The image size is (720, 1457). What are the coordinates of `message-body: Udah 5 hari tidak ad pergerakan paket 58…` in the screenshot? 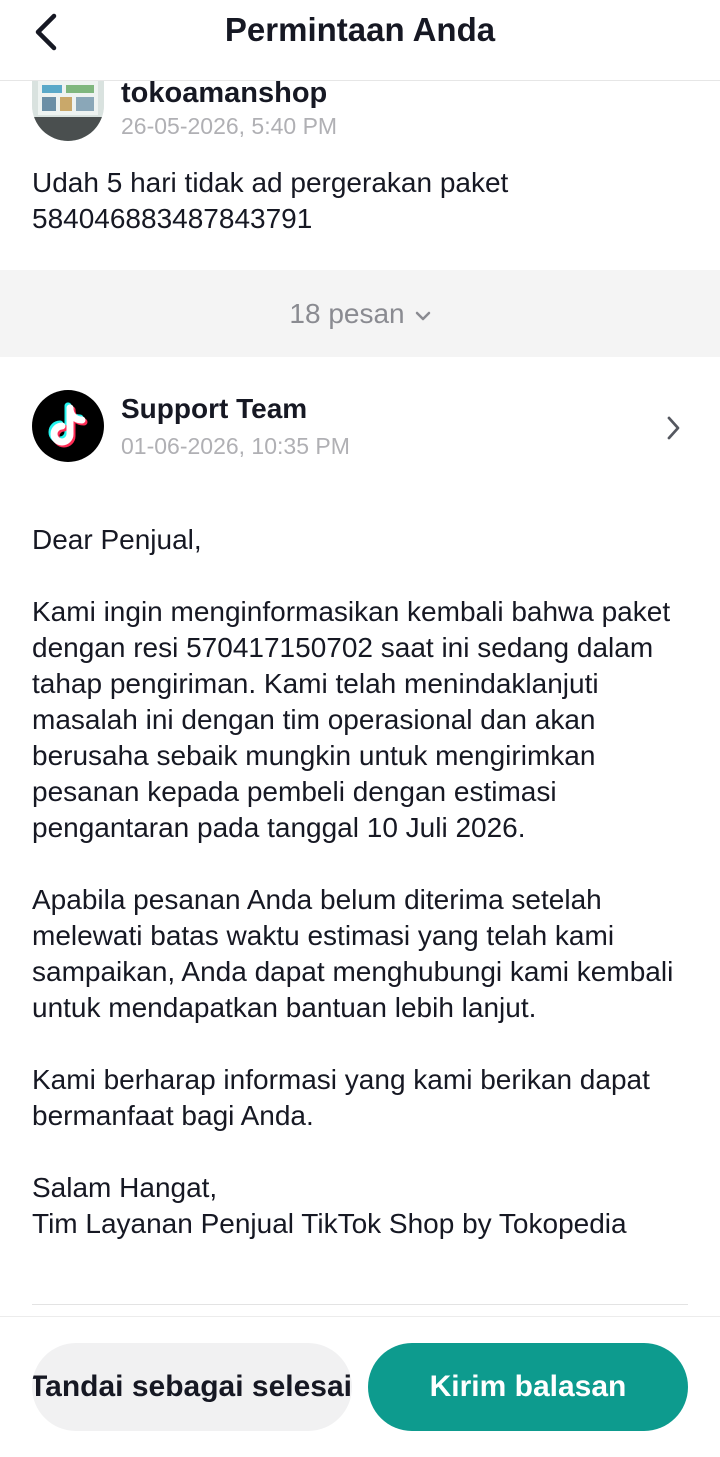 It's located at (360, 201).